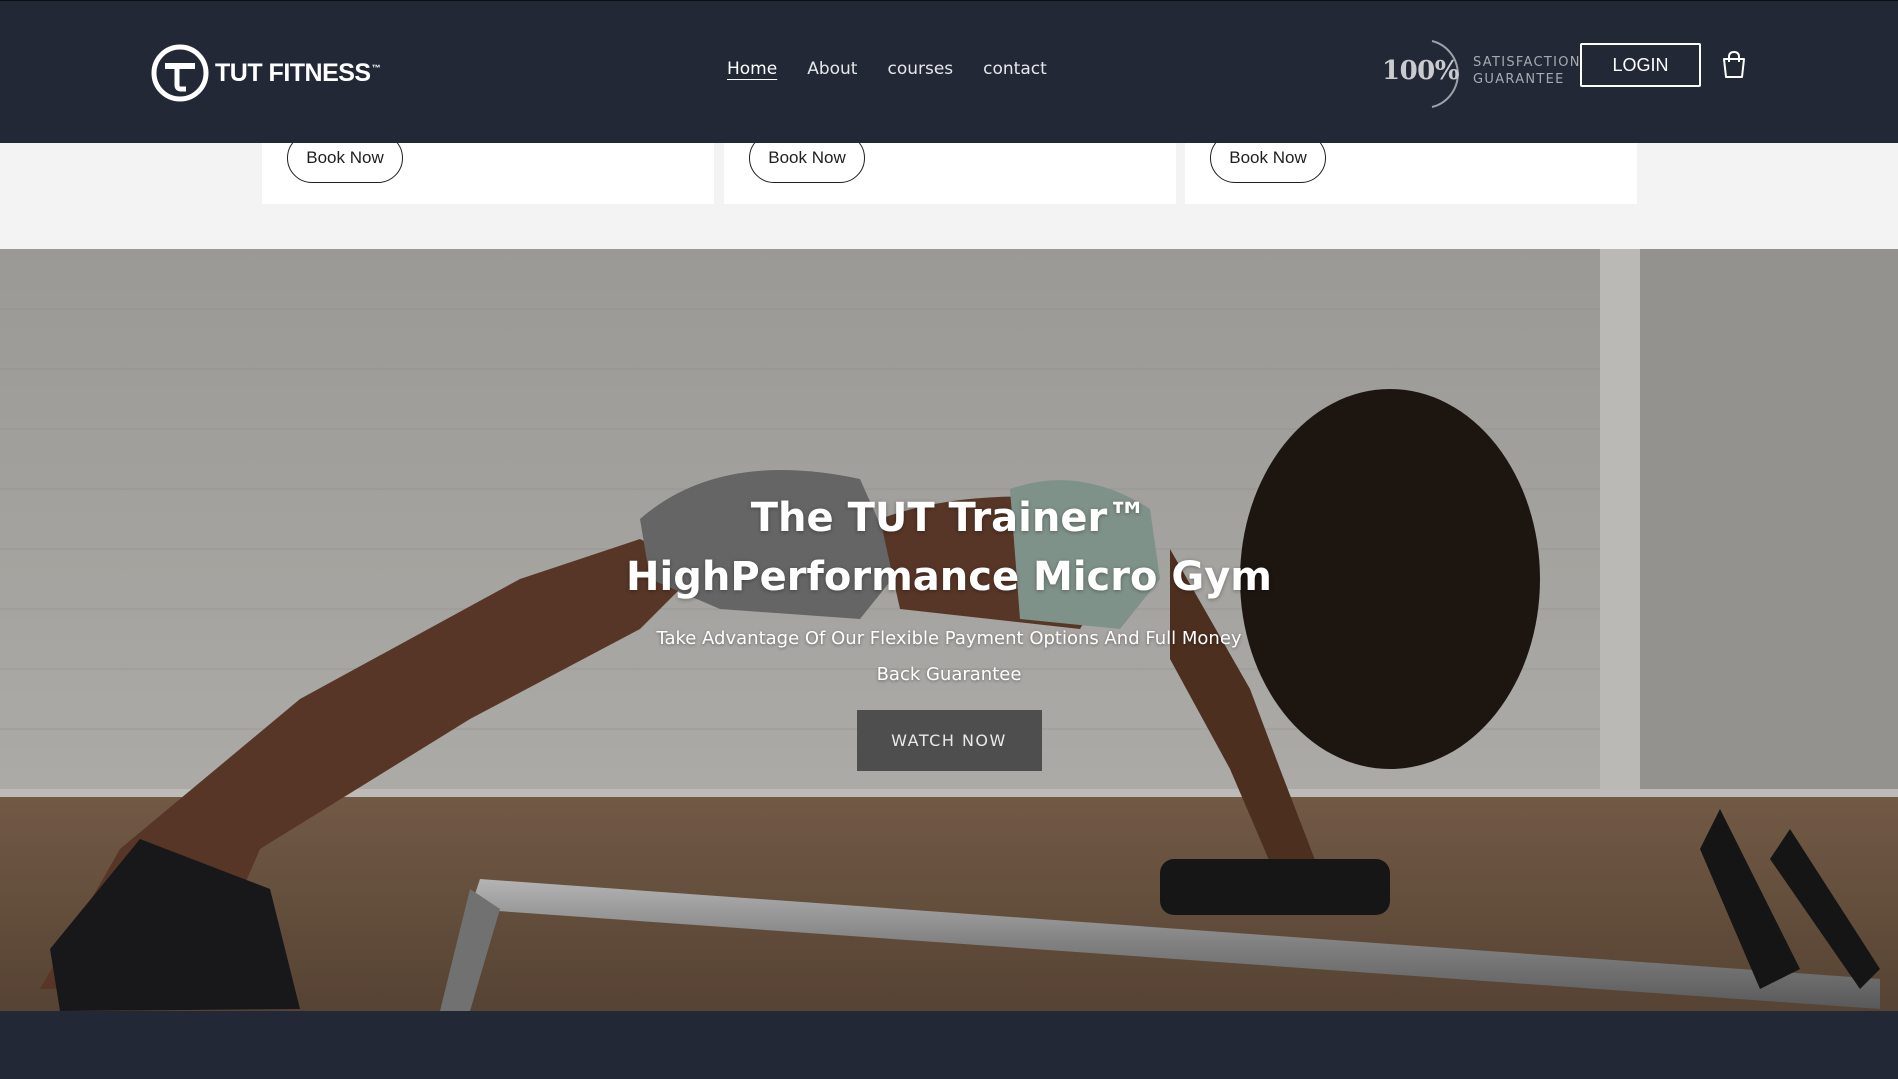 The width and height of the screenshot is (1898, 1079). Describe the element at coordinates (832, 69) in the screenshot. I see `nav-about: About` at that location.